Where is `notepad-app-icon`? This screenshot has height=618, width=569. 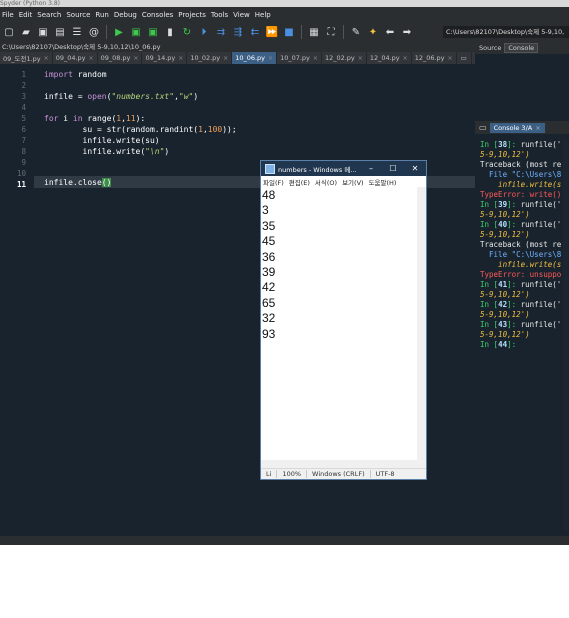
notepad-app-icon is located at coordinates (270, 168).